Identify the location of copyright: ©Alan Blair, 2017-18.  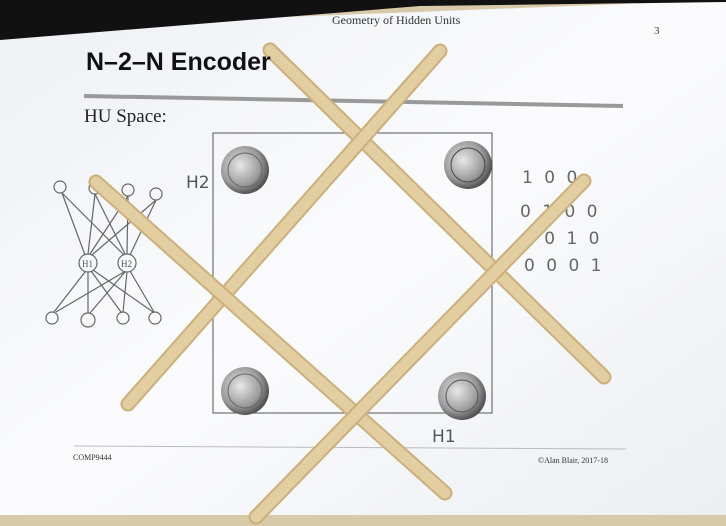
(573, 460).